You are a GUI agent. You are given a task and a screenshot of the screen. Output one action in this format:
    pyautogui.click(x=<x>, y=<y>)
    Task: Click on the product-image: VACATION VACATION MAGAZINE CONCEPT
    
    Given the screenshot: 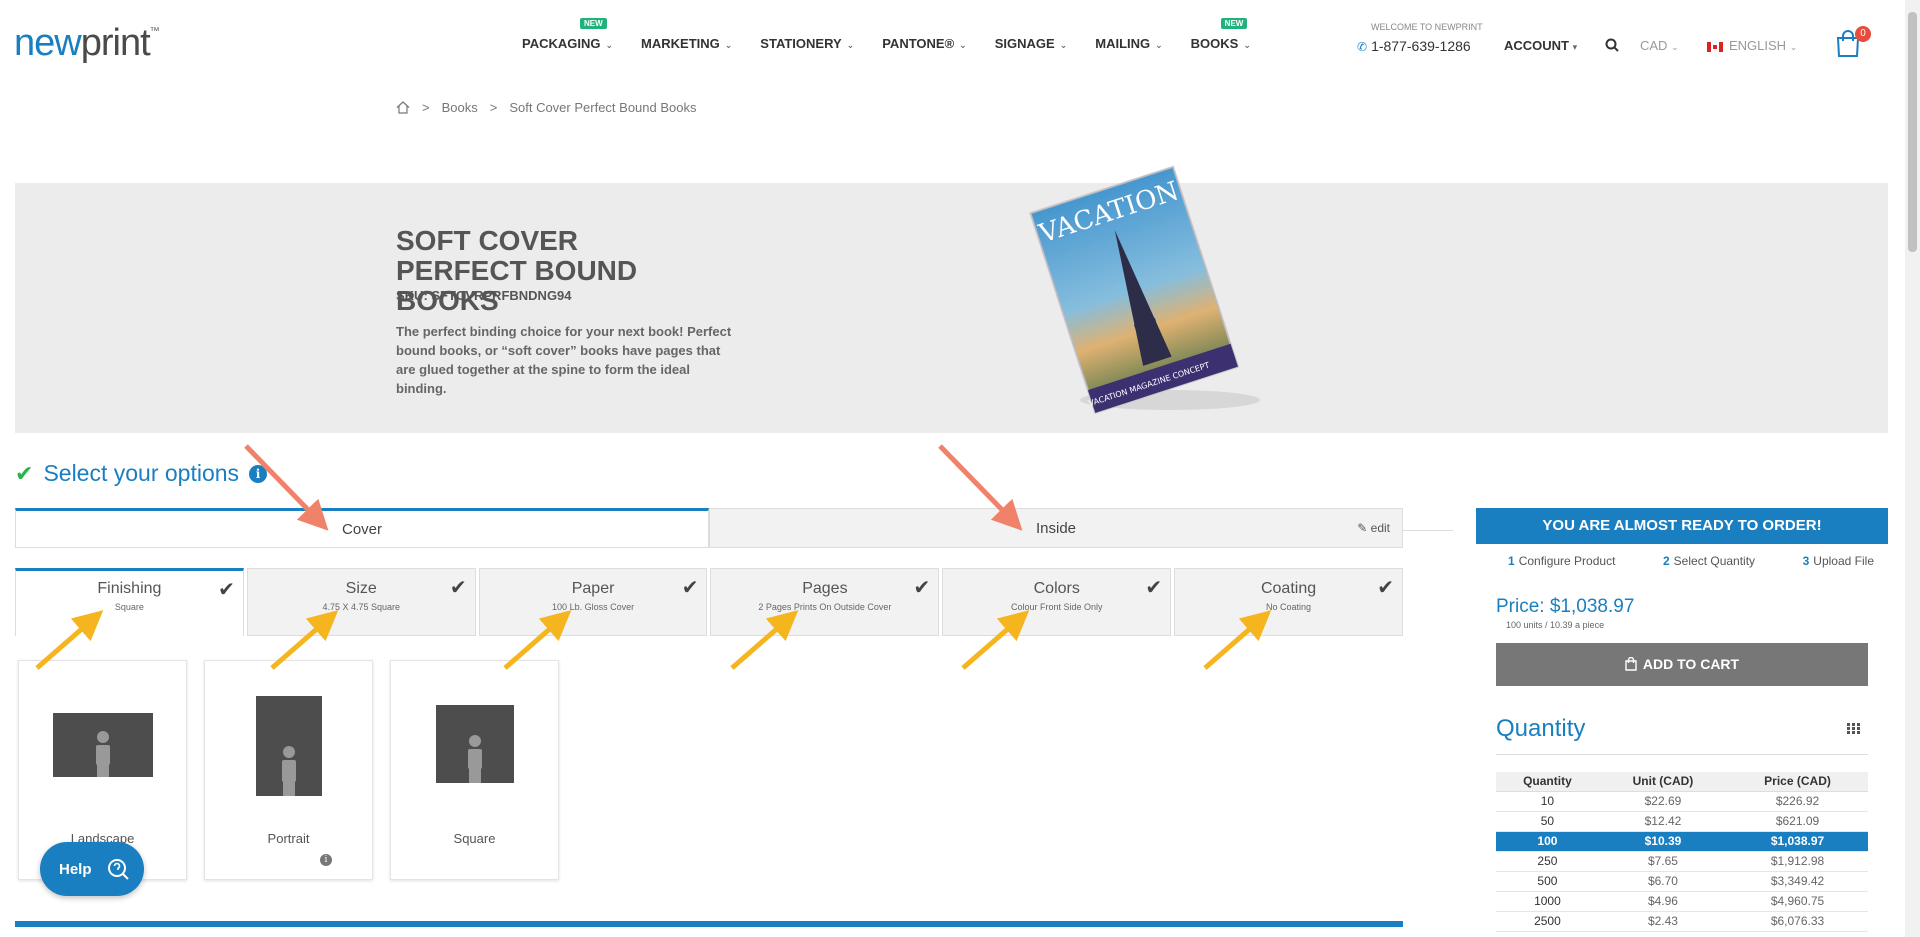 What is the action you would take?
    pyautogui.click(x=1144, y=290)
    